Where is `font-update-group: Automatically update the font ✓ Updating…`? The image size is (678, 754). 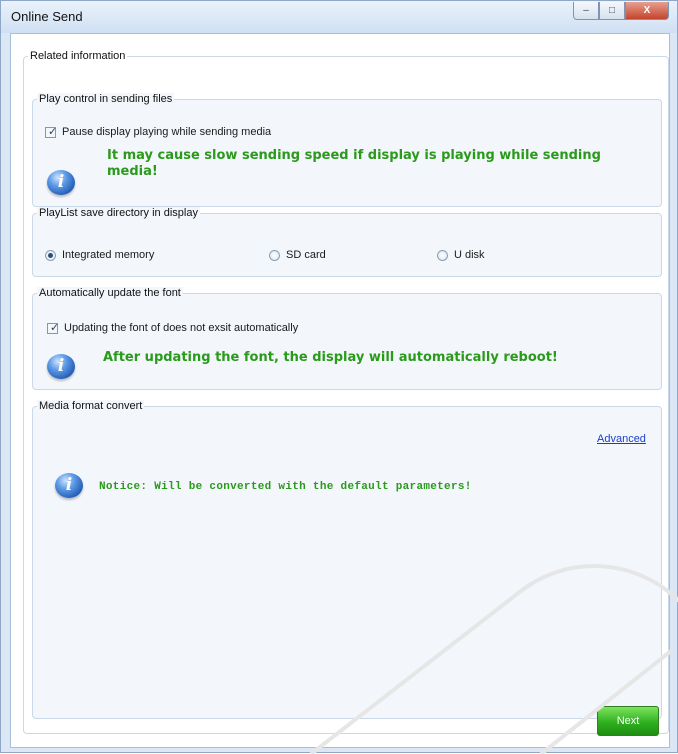
font-update-group: Automatically update the font ✓ Updating… is located at coordinates (347, 338).